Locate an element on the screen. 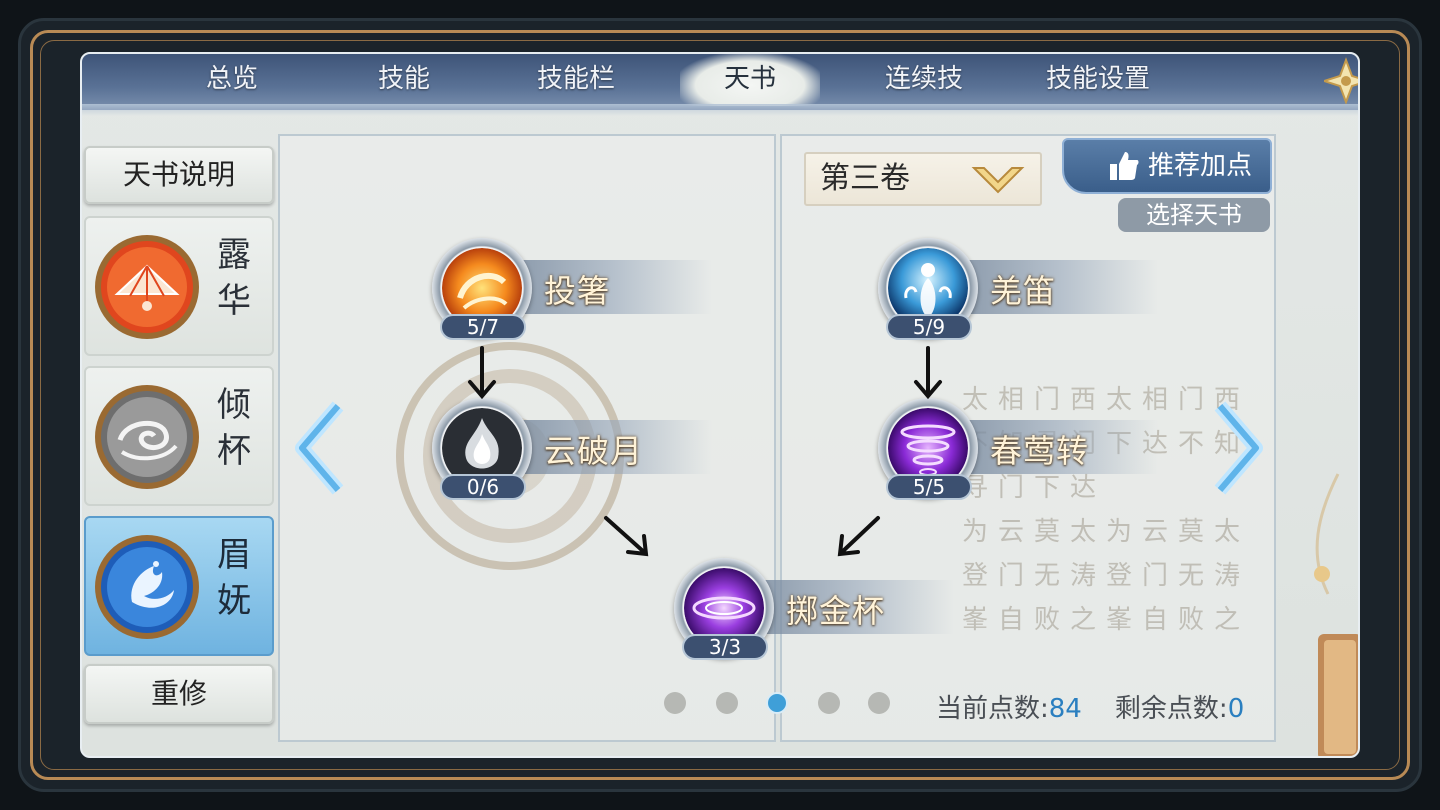 The image size is (1440, 810). skill-node: 投箸 5/7 is located at coordinates (572, 293).